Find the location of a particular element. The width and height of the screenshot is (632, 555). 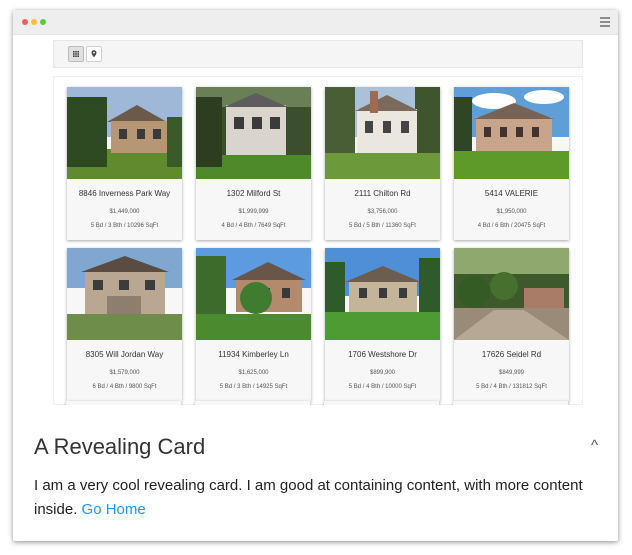

listing-details: 6 Bd / 4 Bth / 9800 SqFt is located at coordinates (124, 387).